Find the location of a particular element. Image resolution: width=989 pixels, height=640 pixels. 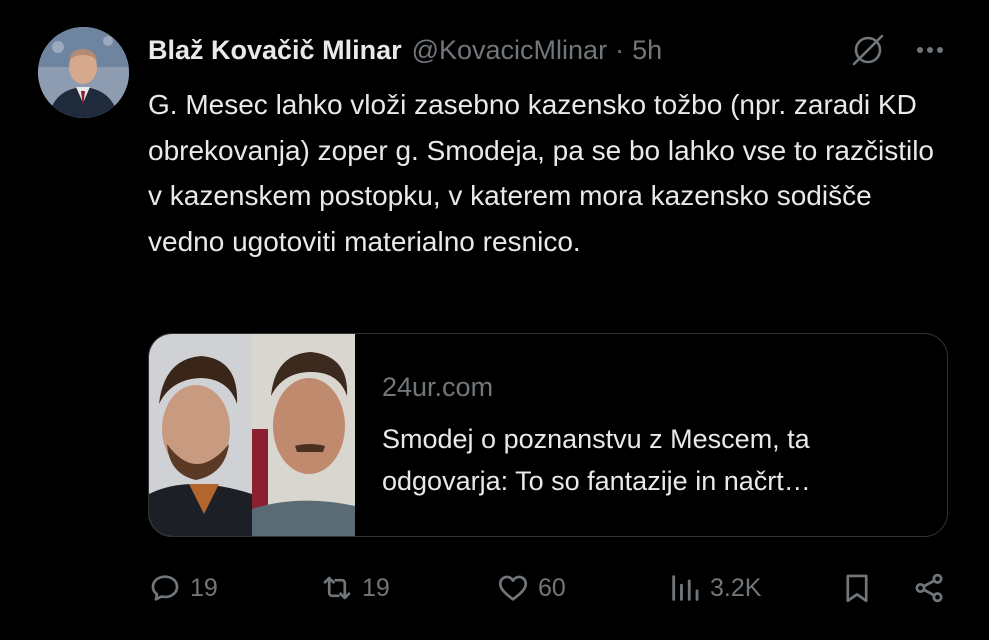

avatar is located at coordinates (83, 72).